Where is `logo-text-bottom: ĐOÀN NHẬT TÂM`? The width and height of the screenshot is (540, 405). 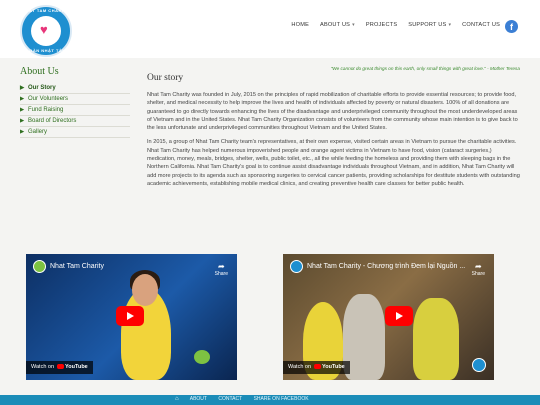
logo-text-bottom: ĐOÀN NHẬT TÂM is located at coordinates (46, 50).